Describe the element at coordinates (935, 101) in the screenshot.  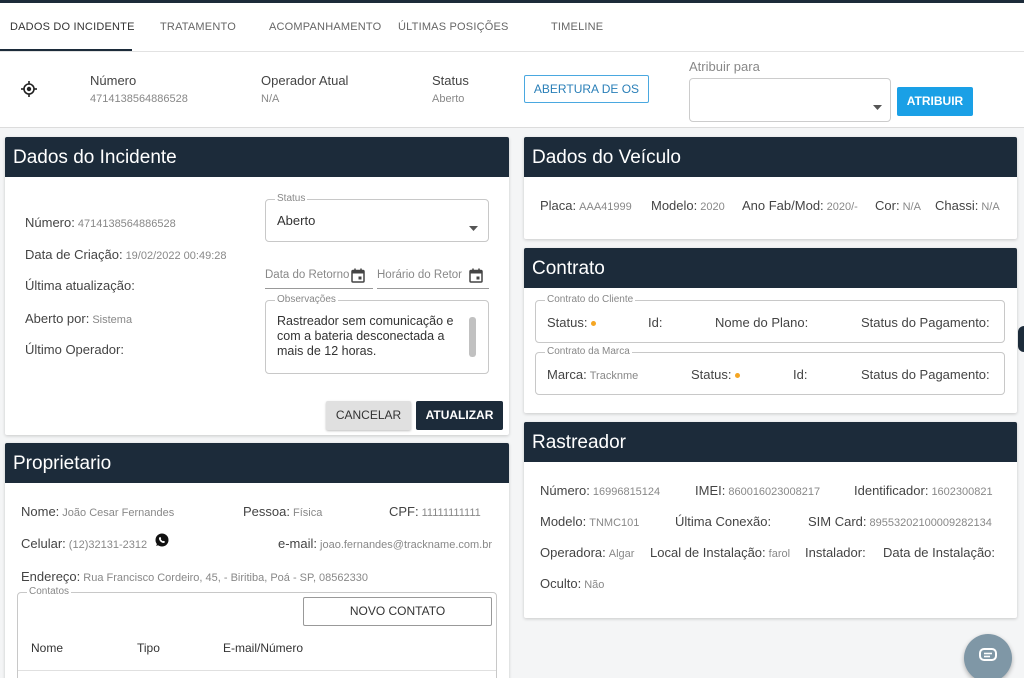
I see `atribuir-button: ATRIBUIR` at that location.